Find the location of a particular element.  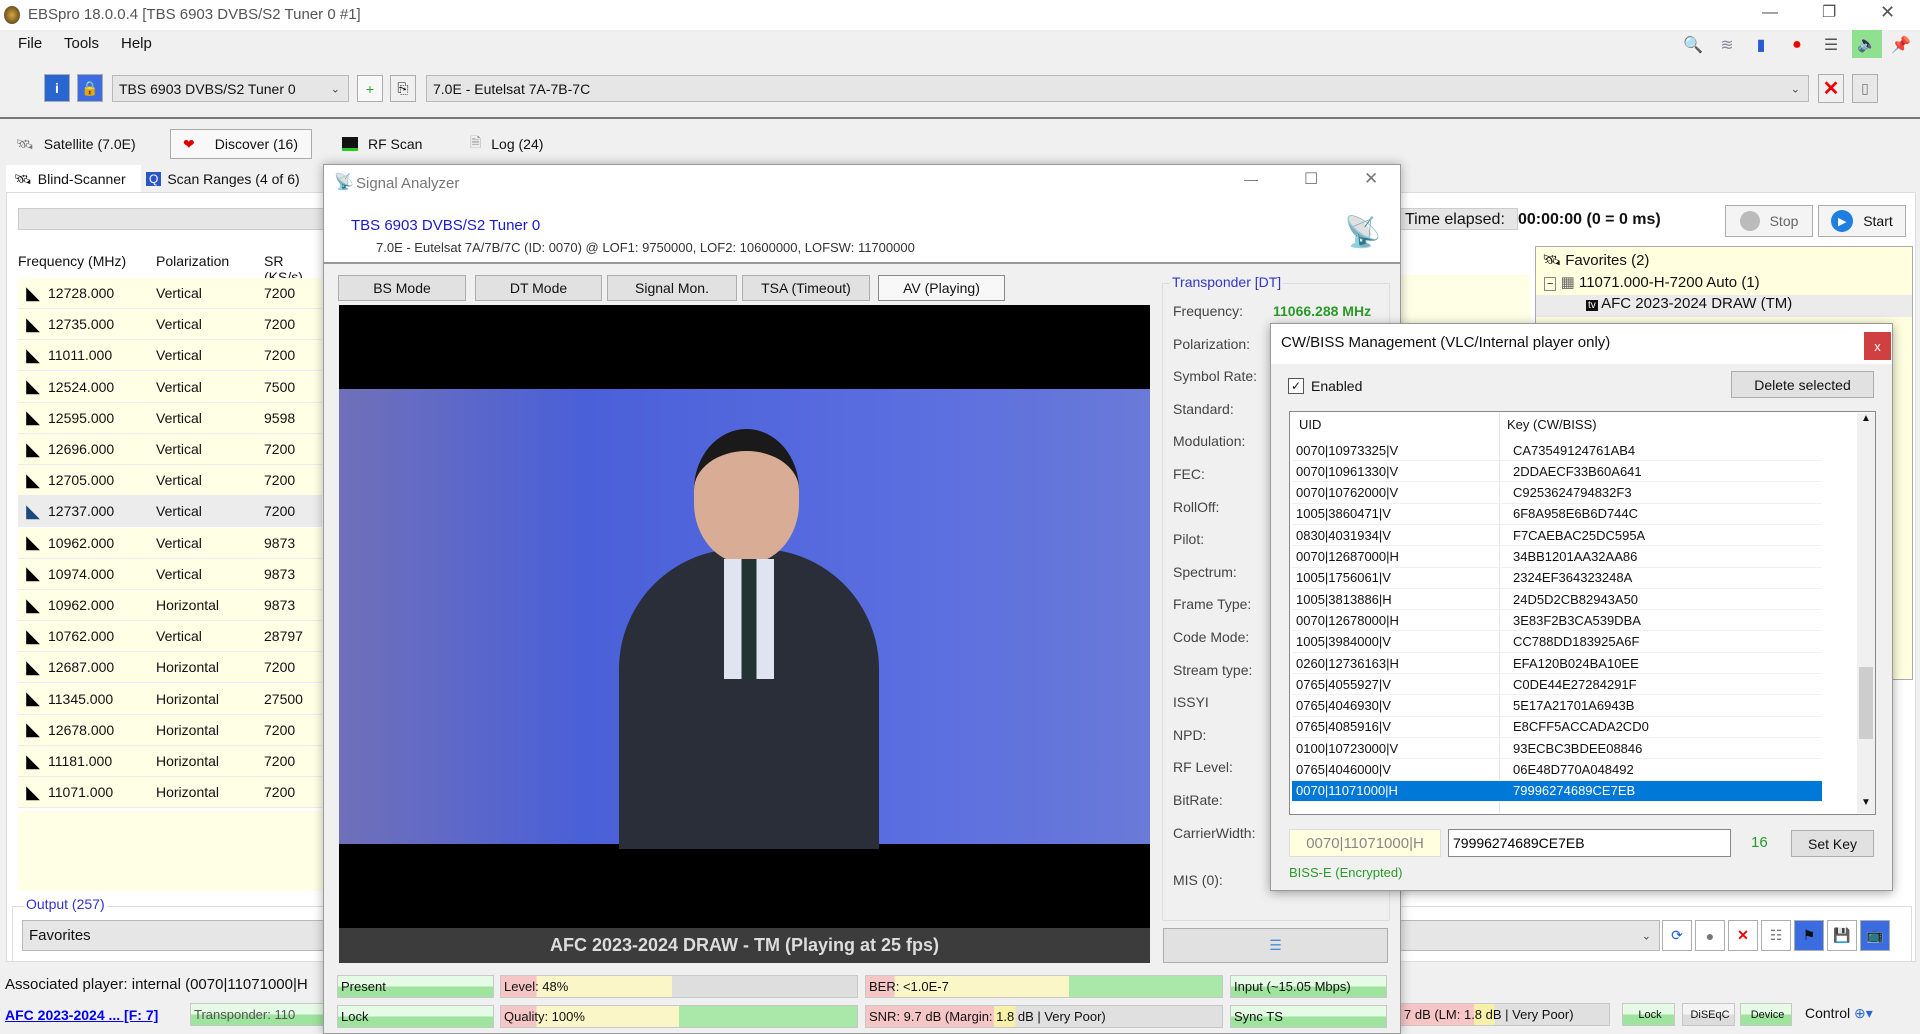

scan-table-row: ◣ 11011.000 Vertical 7200 is located at coordinates (170, 356).